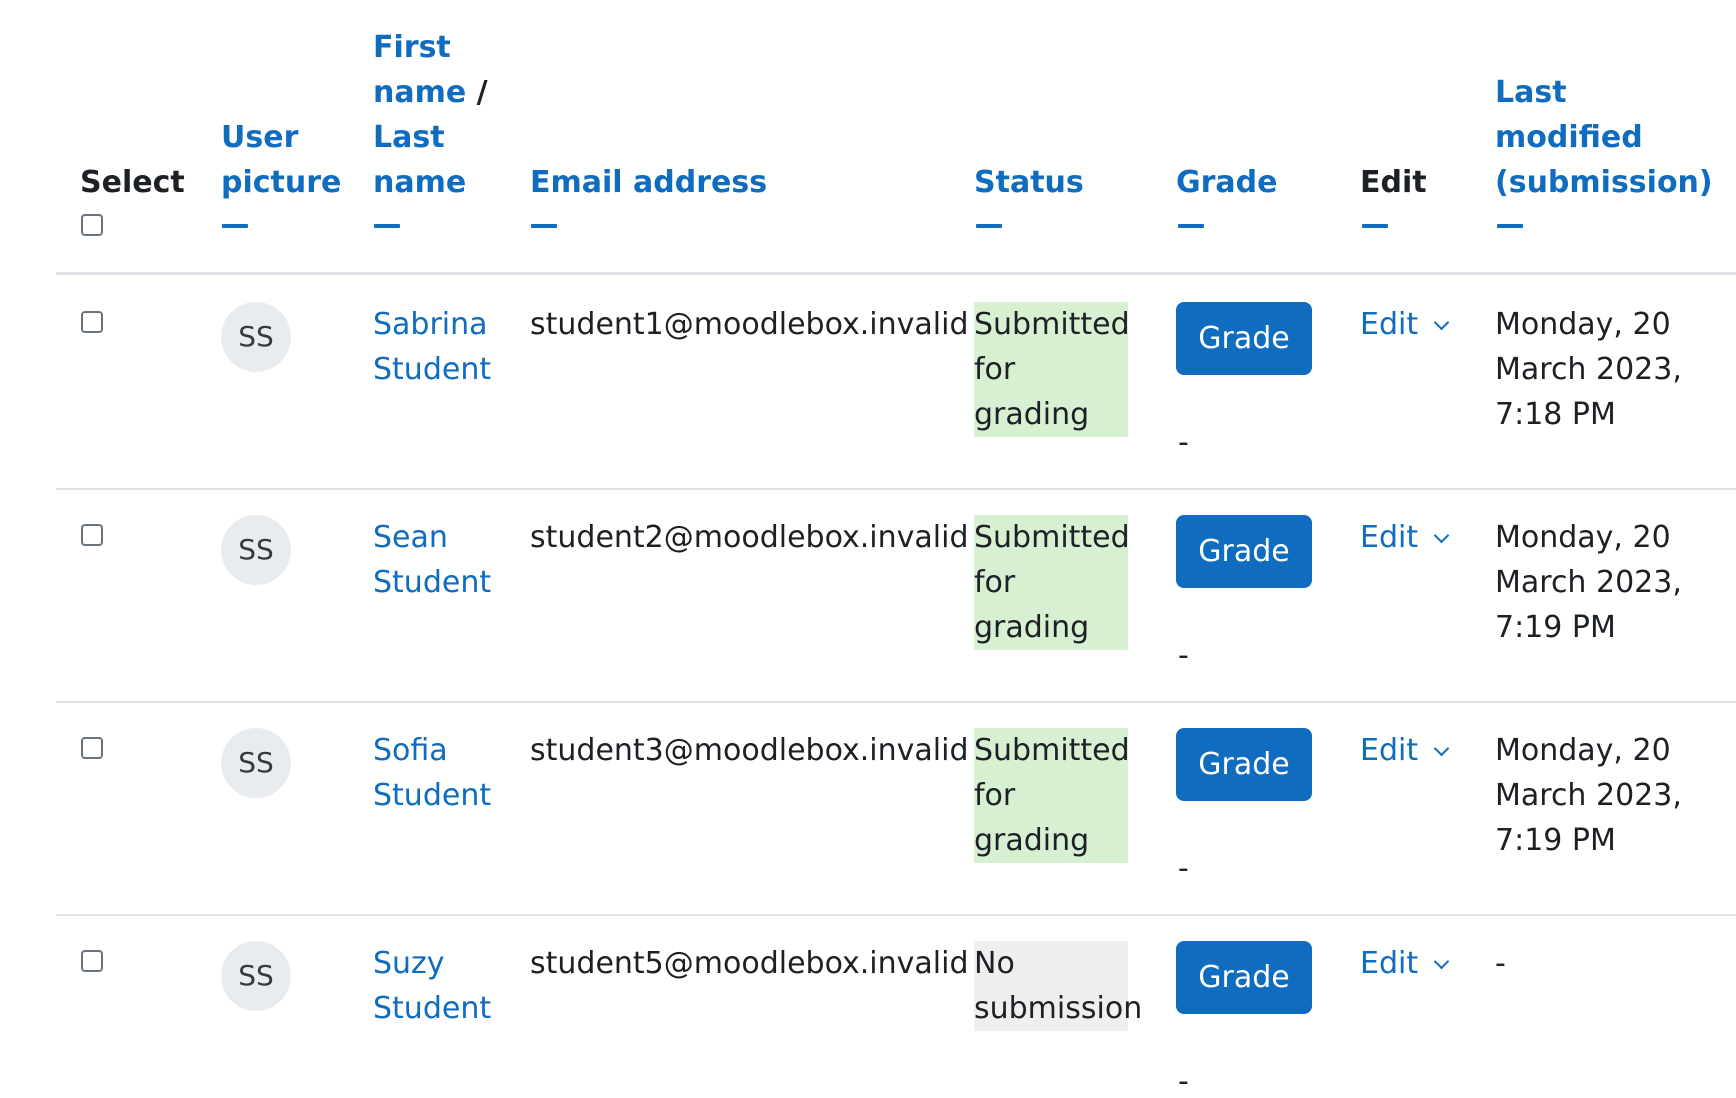  I want to click on header-name: First name / Last name, so click(430, 115).